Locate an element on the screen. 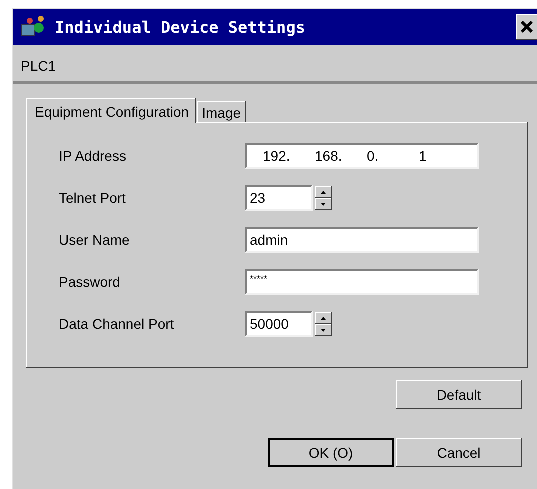 This screenshot has height=489, width=537. number-field: 50000 is located at coordinates (279, 324).